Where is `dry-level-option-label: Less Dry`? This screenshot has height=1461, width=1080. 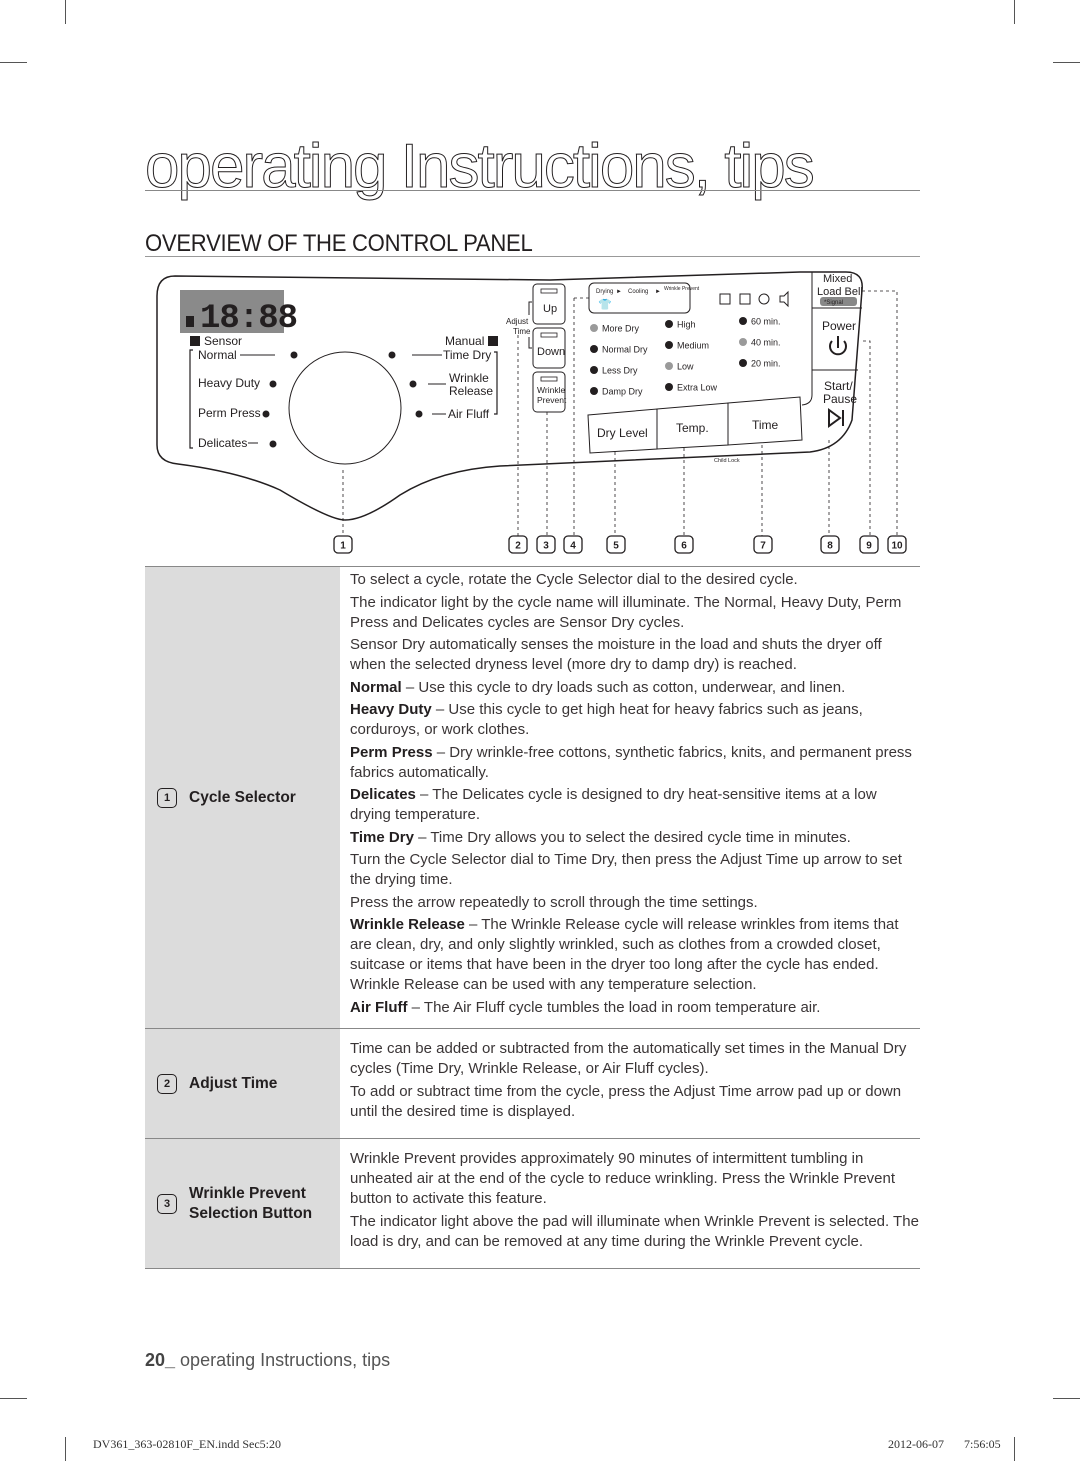 dry-level-option-label: Less Dry is located at coordinates (620, 371).